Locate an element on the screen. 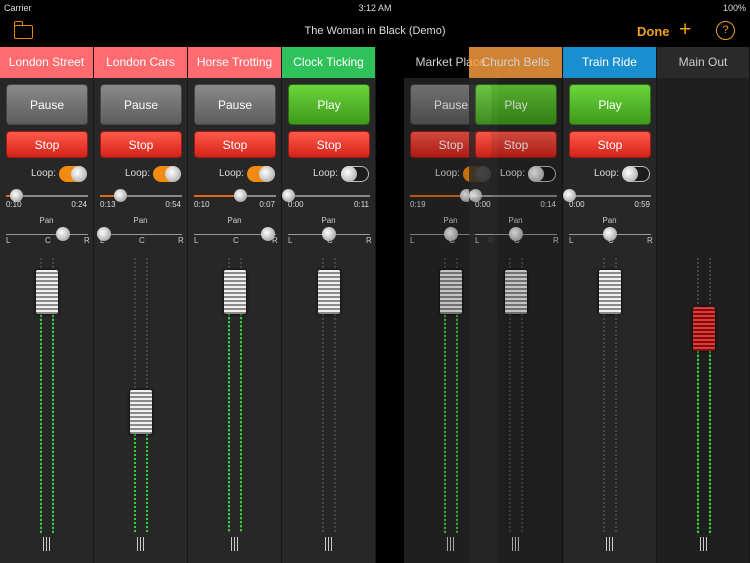  seek-thumb is located at coordinates (240, 195).